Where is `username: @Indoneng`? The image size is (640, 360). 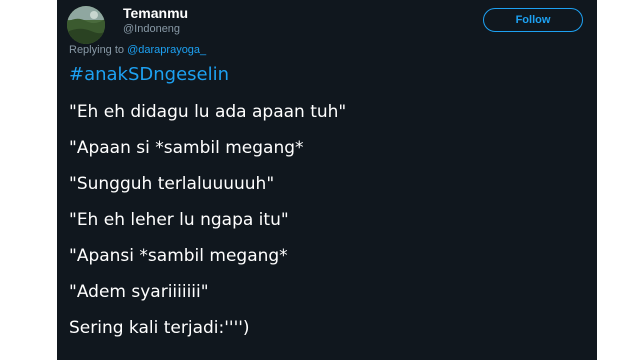
username: @Indoneng is located at coordinates (151, 29).